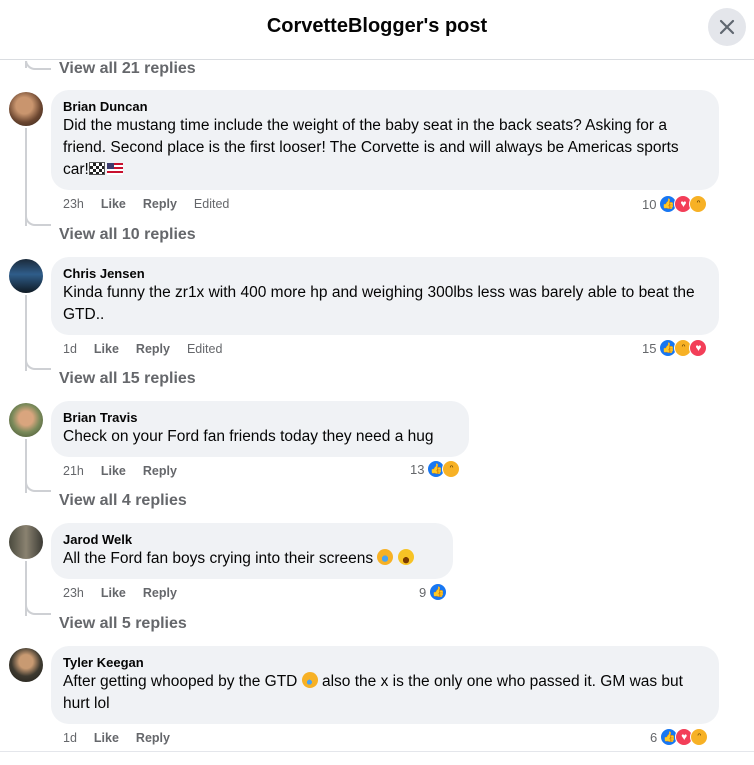  What do you see at coordinates (698, 348) in the screenshot?
I see `love-reaction-icon: ♥` at bounding box center [698, 348].